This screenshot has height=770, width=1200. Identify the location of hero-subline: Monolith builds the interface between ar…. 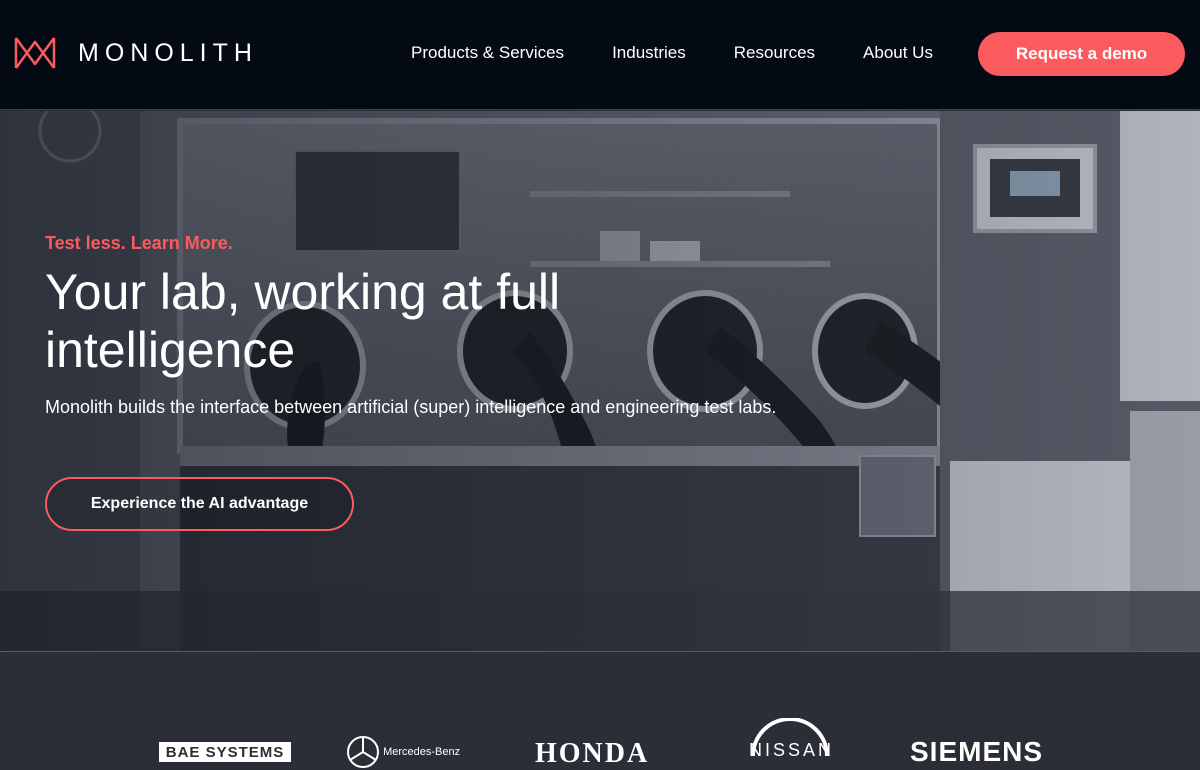
(411, 407).